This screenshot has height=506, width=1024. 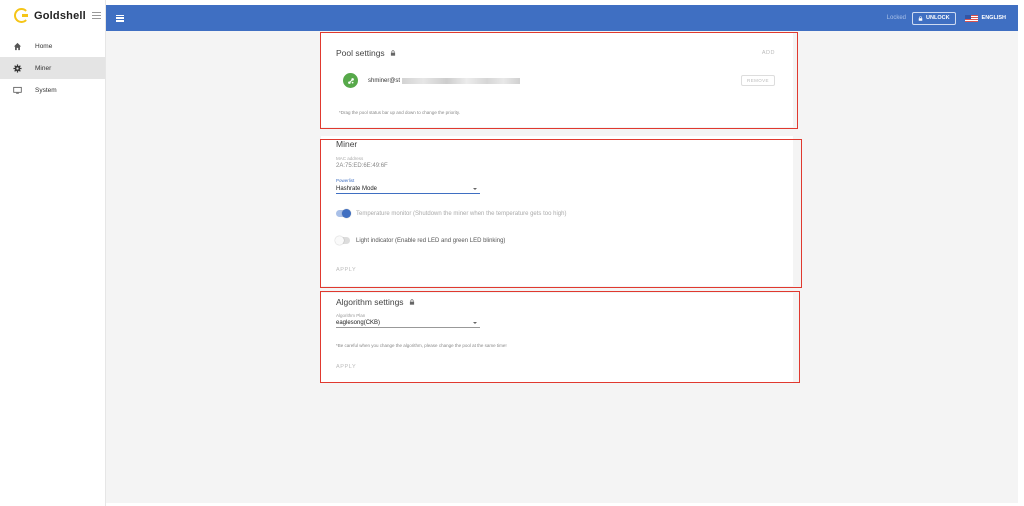 What do you see at coordinates (17, 90) in the screenshot?
I see `monitor-icon` at bounding box center [17, 90].